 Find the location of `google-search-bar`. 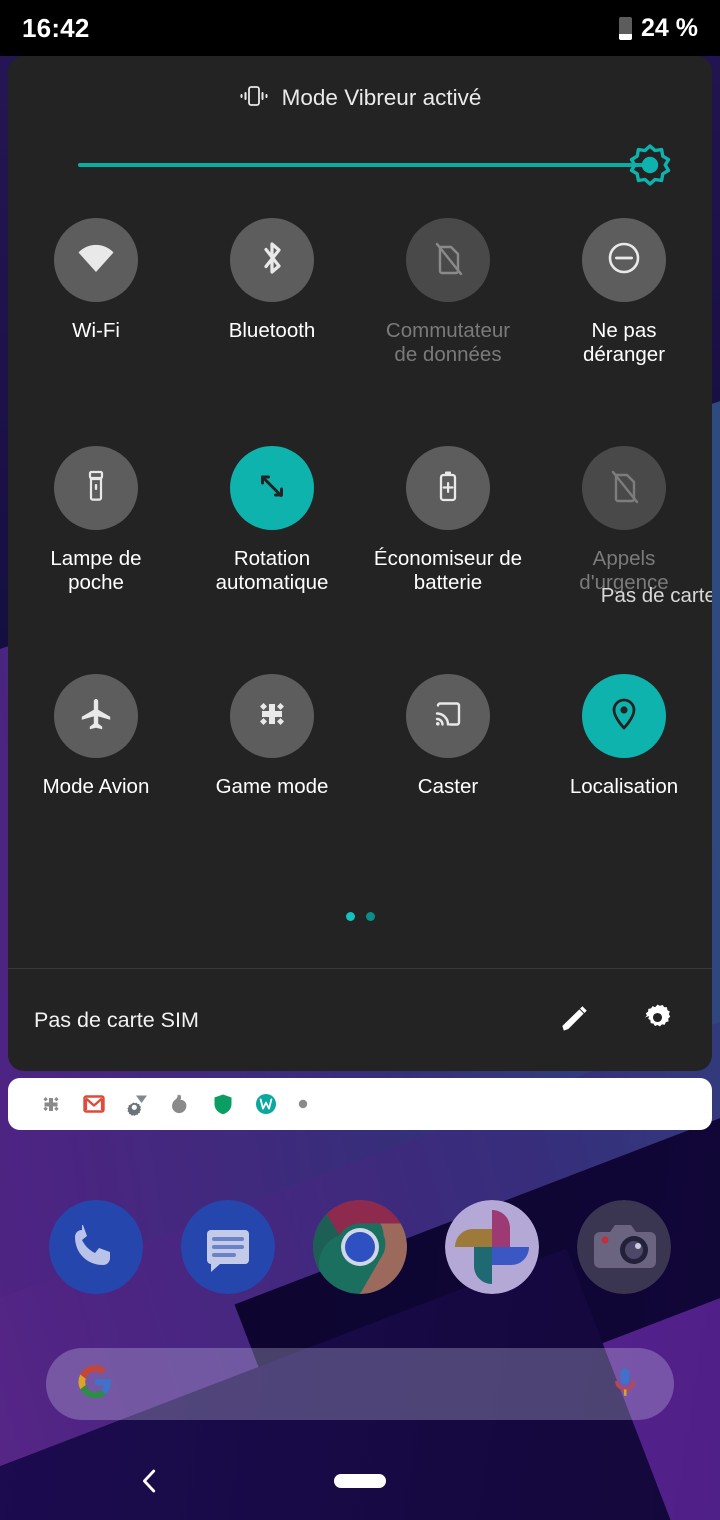

google-search-bar is located at coordinates (360, 1384).